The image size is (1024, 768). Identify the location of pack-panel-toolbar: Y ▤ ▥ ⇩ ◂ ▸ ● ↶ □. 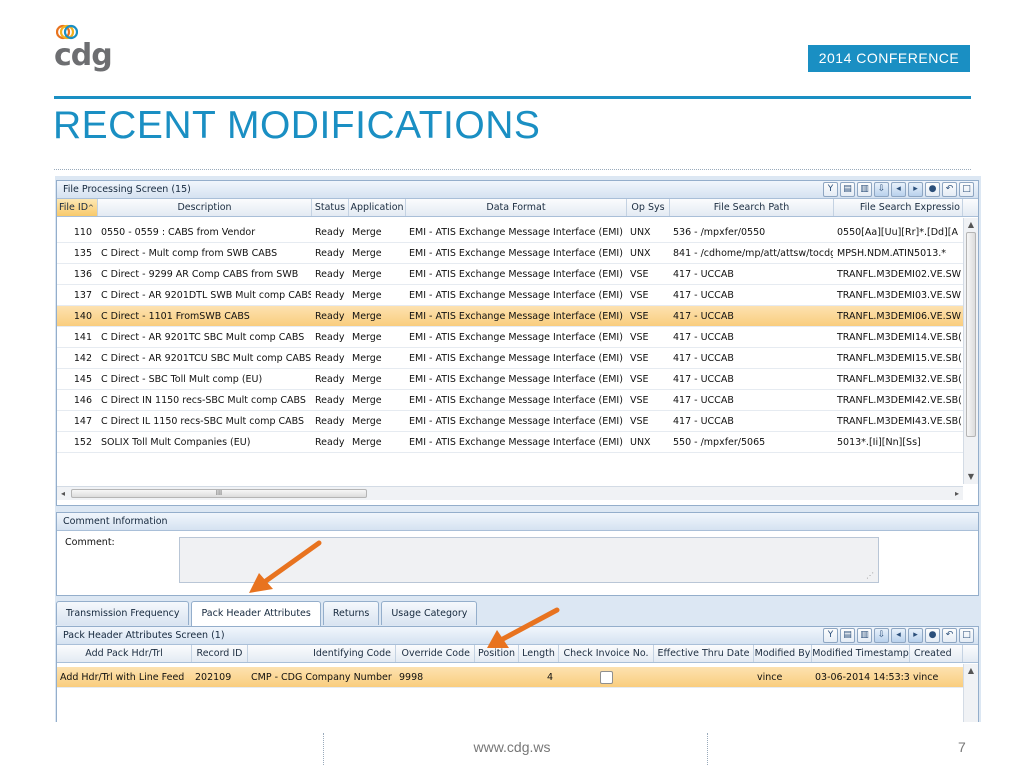
(898, 635).